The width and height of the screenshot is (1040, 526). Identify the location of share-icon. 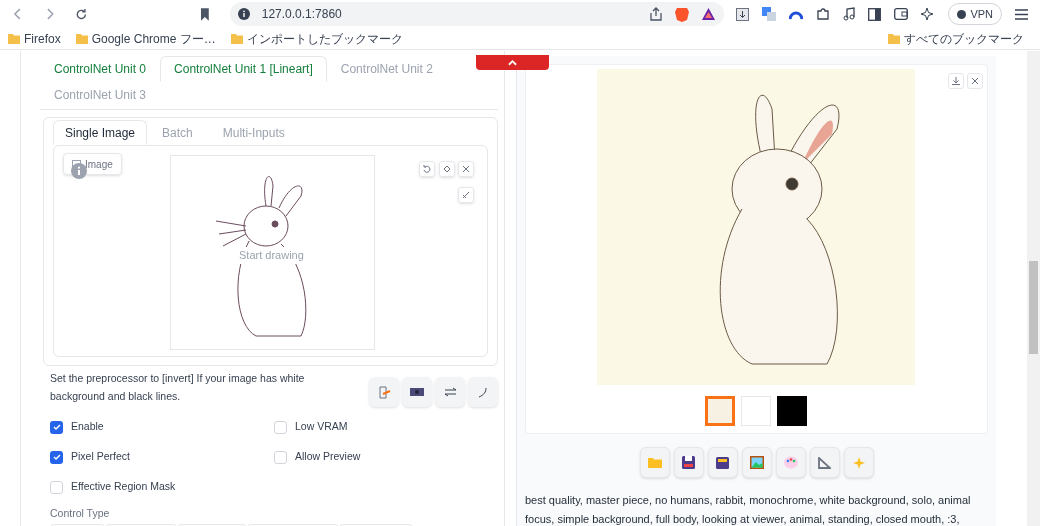
(656, 14).